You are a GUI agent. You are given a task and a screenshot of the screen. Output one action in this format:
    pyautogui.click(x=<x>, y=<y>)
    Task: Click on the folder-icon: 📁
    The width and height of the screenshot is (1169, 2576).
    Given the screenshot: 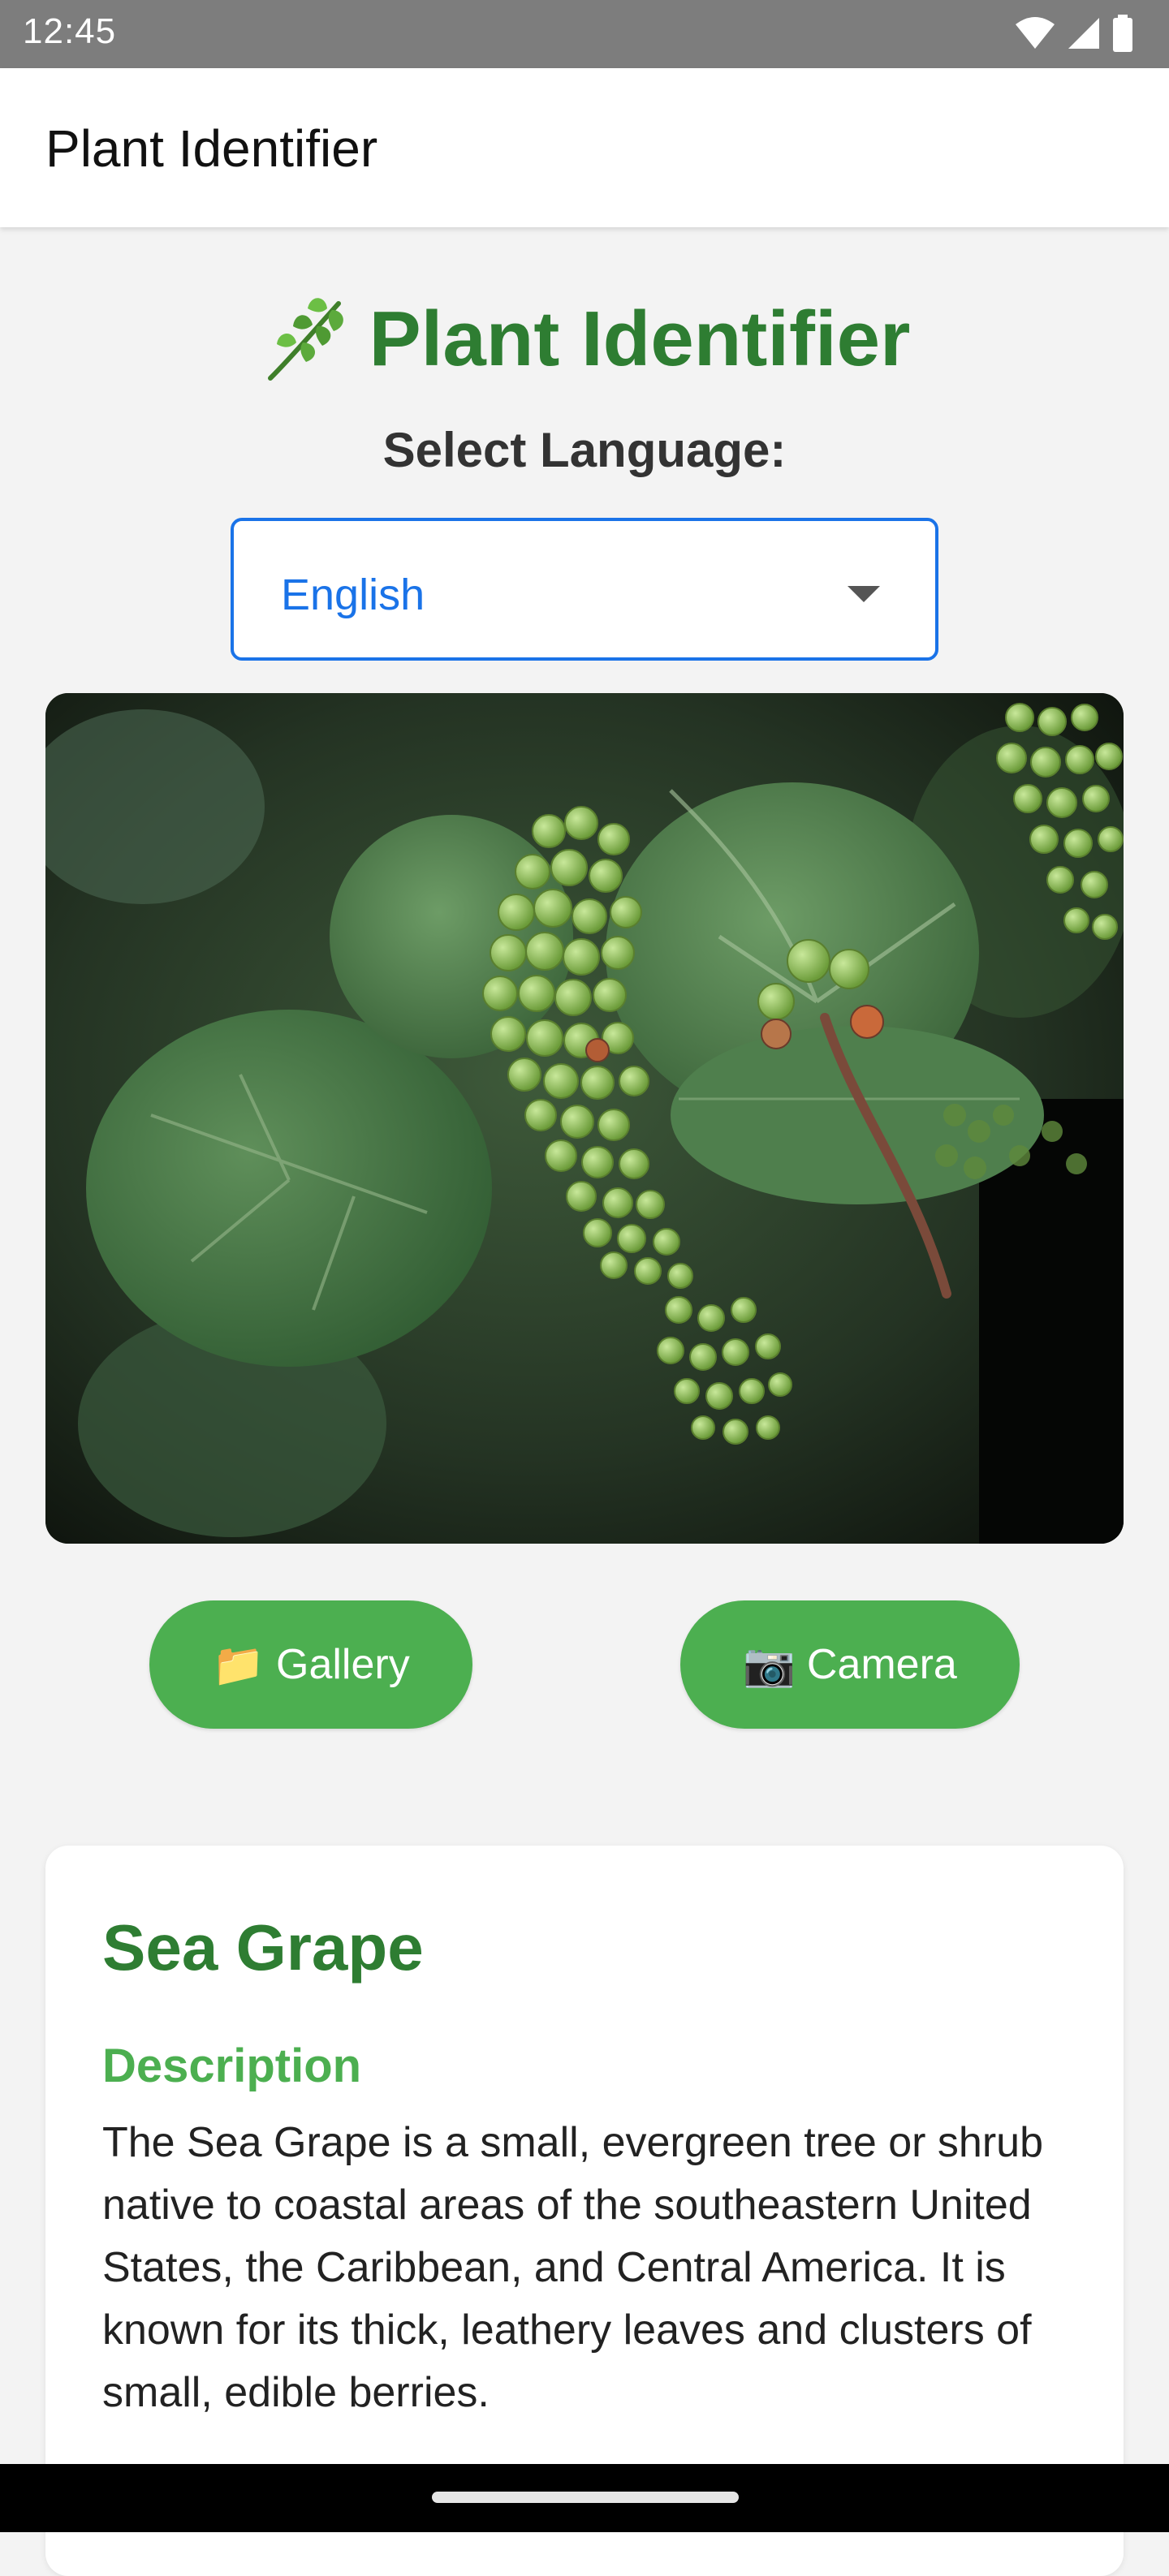 What is the action you would take?
    pyautogui.click(x=238, y=1665)
    